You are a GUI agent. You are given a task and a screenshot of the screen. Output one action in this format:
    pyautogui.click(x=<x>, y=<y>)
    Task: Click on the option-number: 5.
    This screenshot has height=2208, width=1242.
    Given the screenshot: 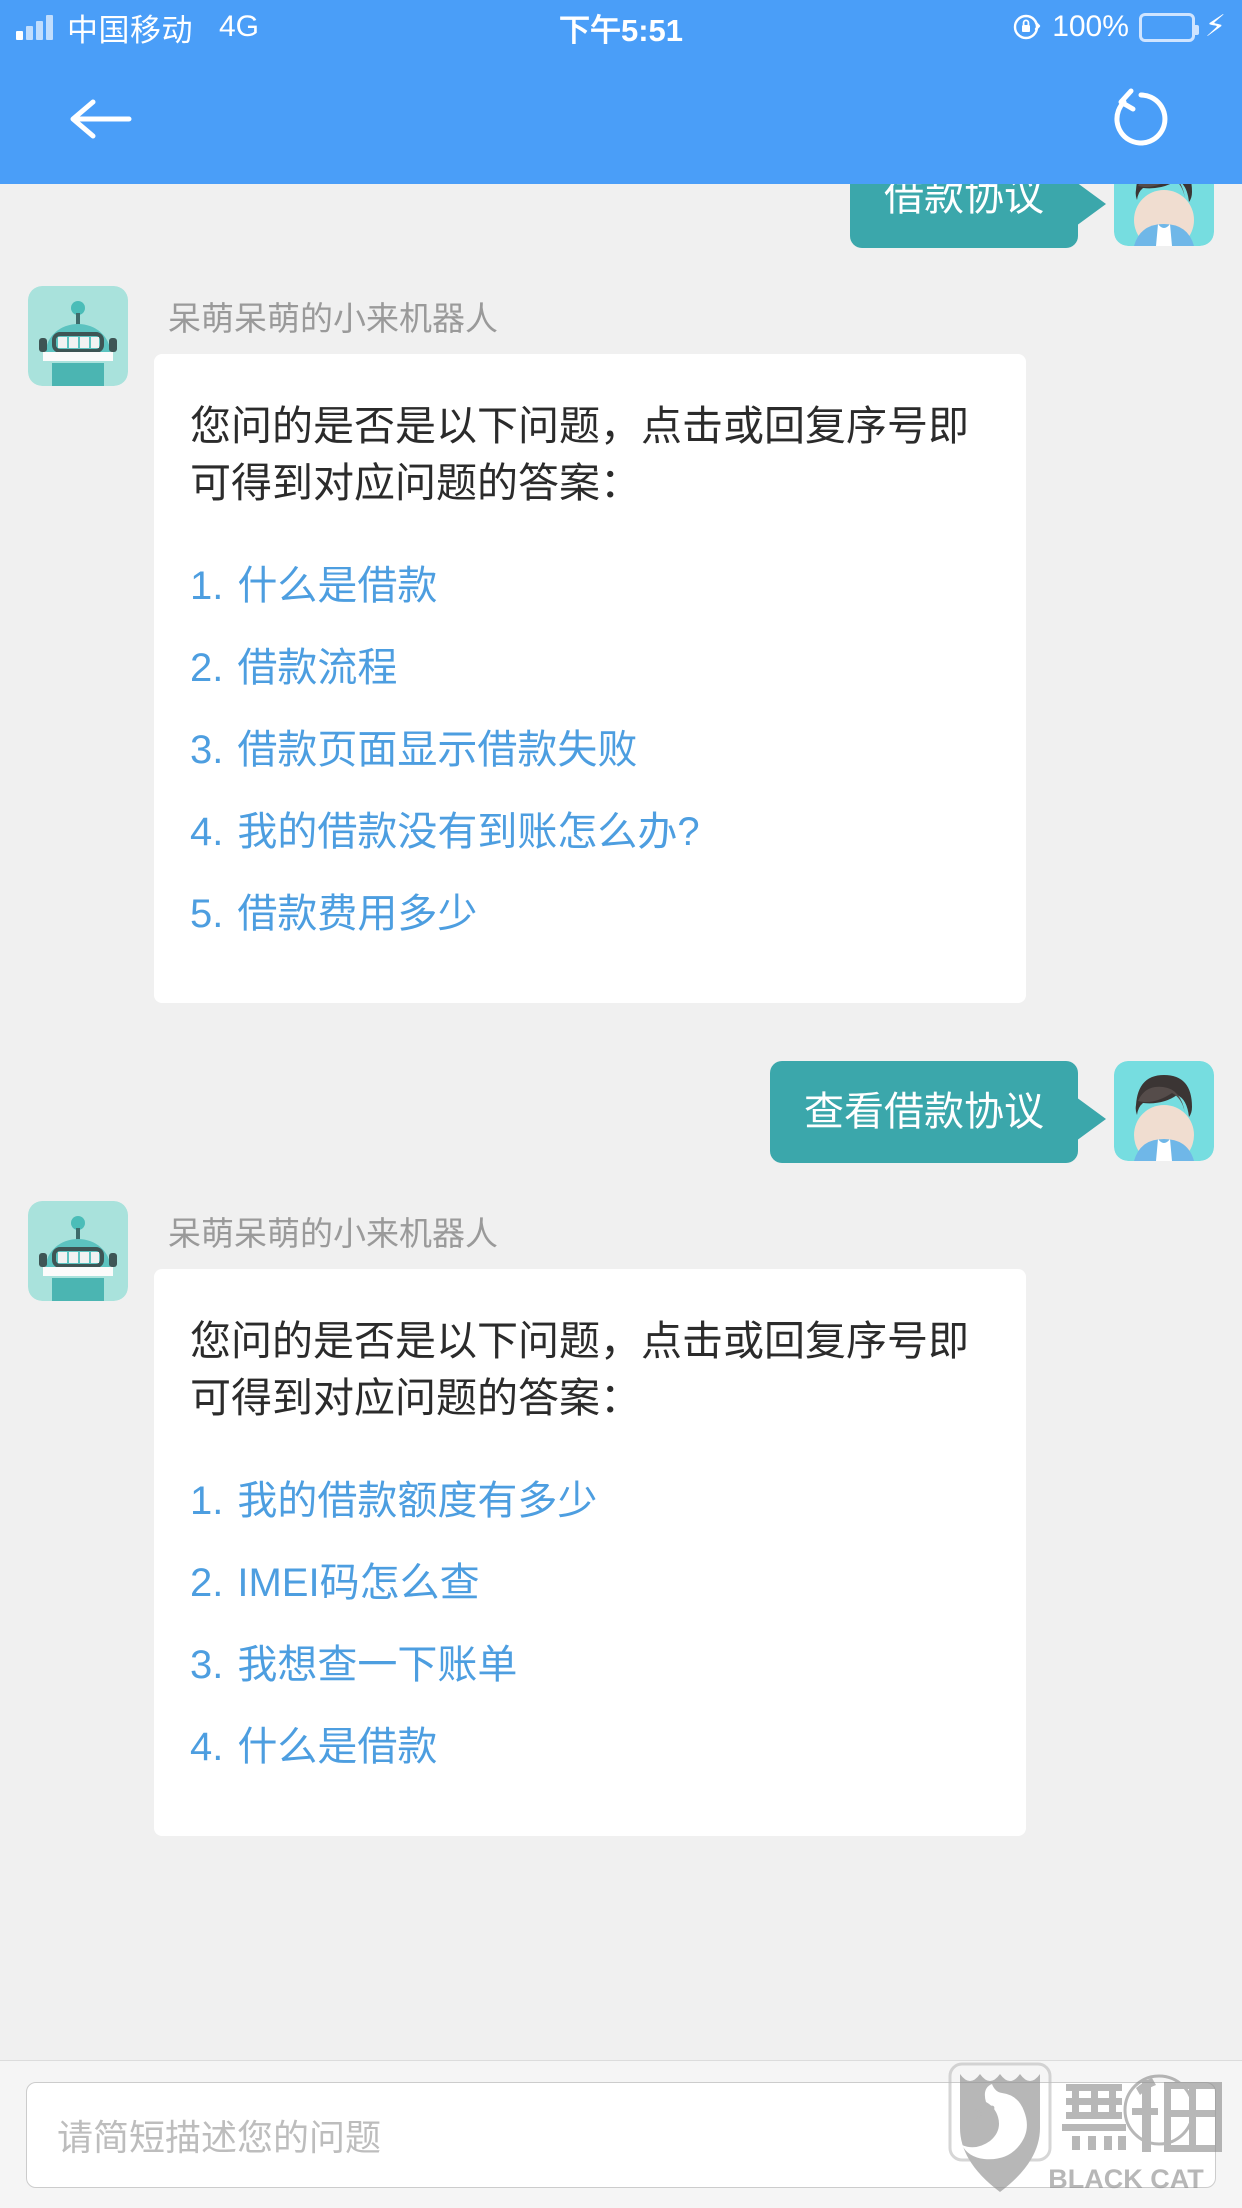 What is the action you would take?
    pyautogui.click(x=207, y=914)
    